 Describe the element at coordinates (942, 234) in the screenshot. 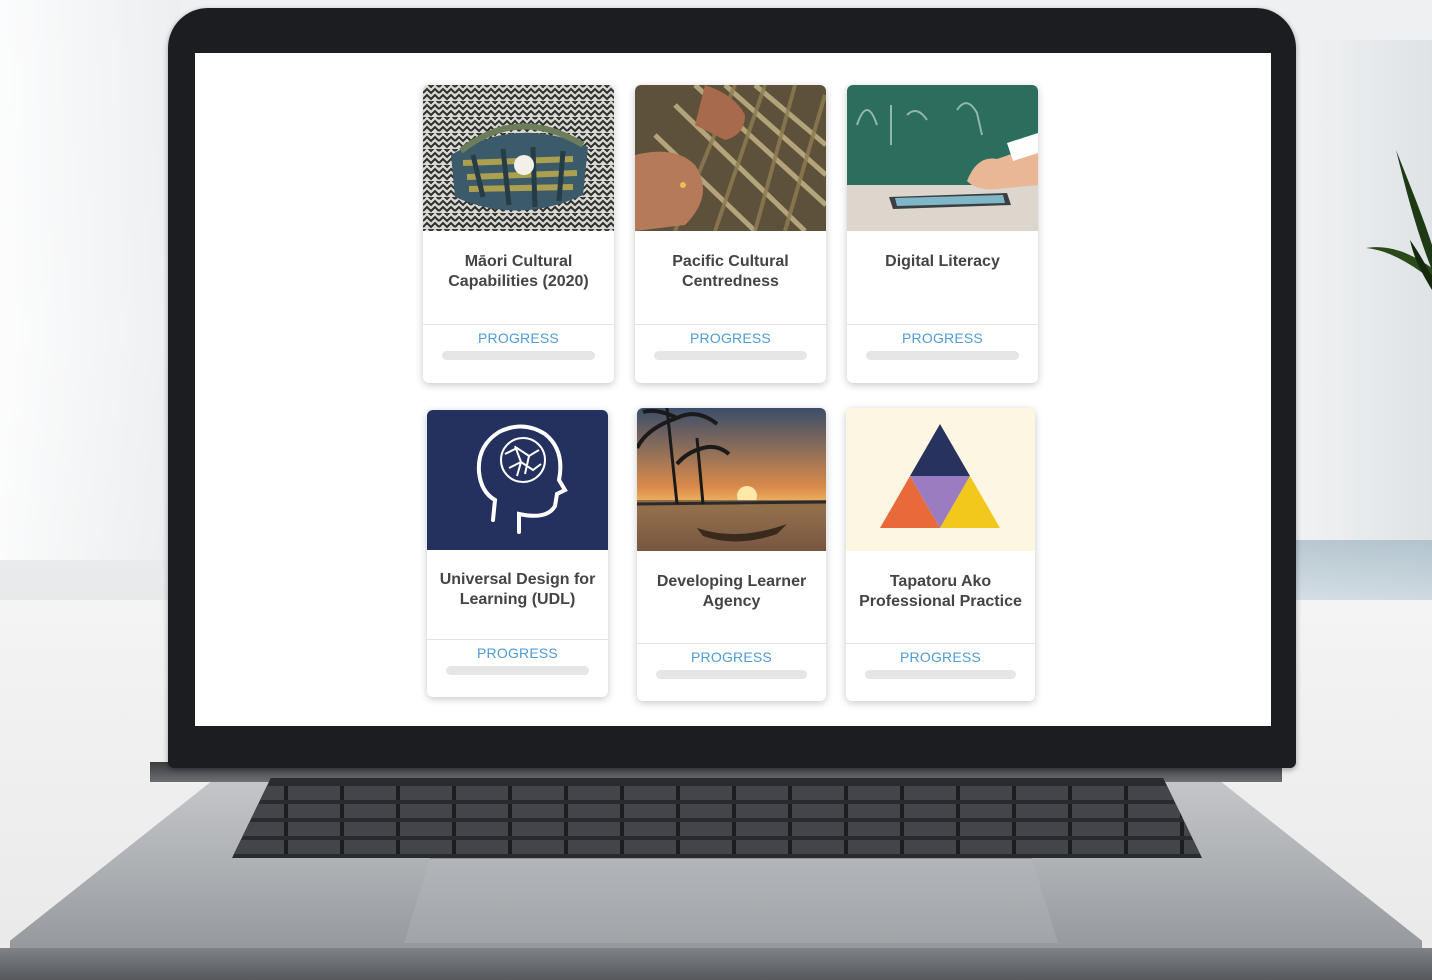

I see `course-card-digital-literacy: Digital Literacy PROGRESS` at that location.